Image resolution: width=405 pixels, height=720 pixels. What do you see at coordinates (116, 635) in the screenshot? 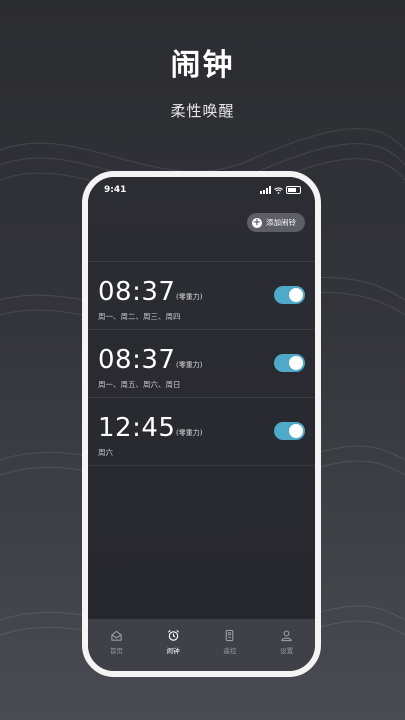
I see `home-icon` at bounding box center [116, 635].